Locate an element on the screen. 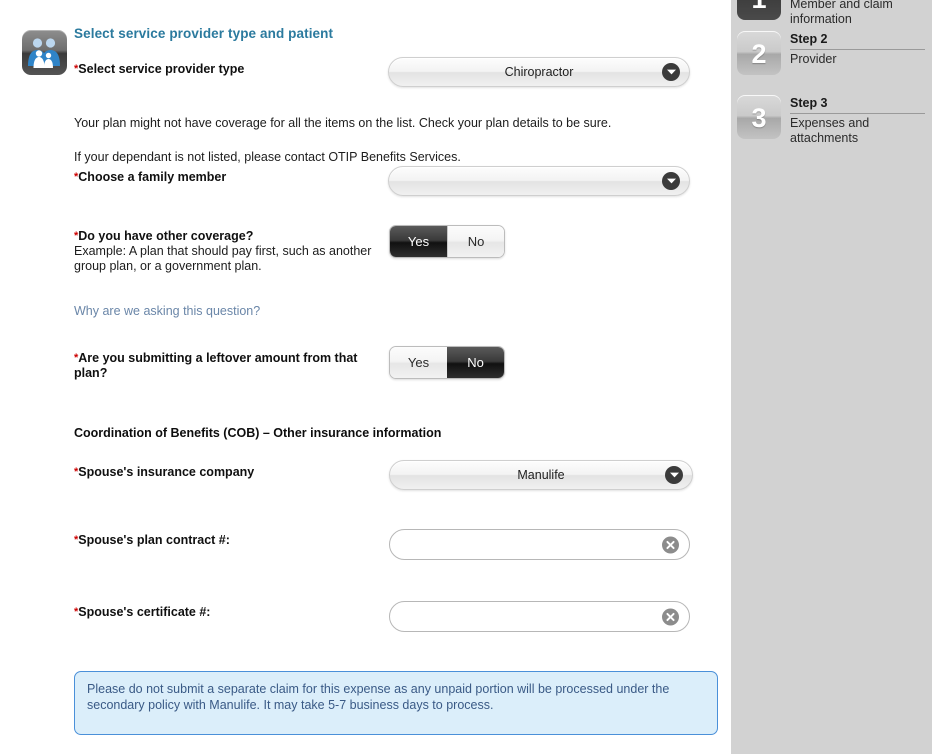  spouse-plan-contract-input is located at coordinates (539, 544).